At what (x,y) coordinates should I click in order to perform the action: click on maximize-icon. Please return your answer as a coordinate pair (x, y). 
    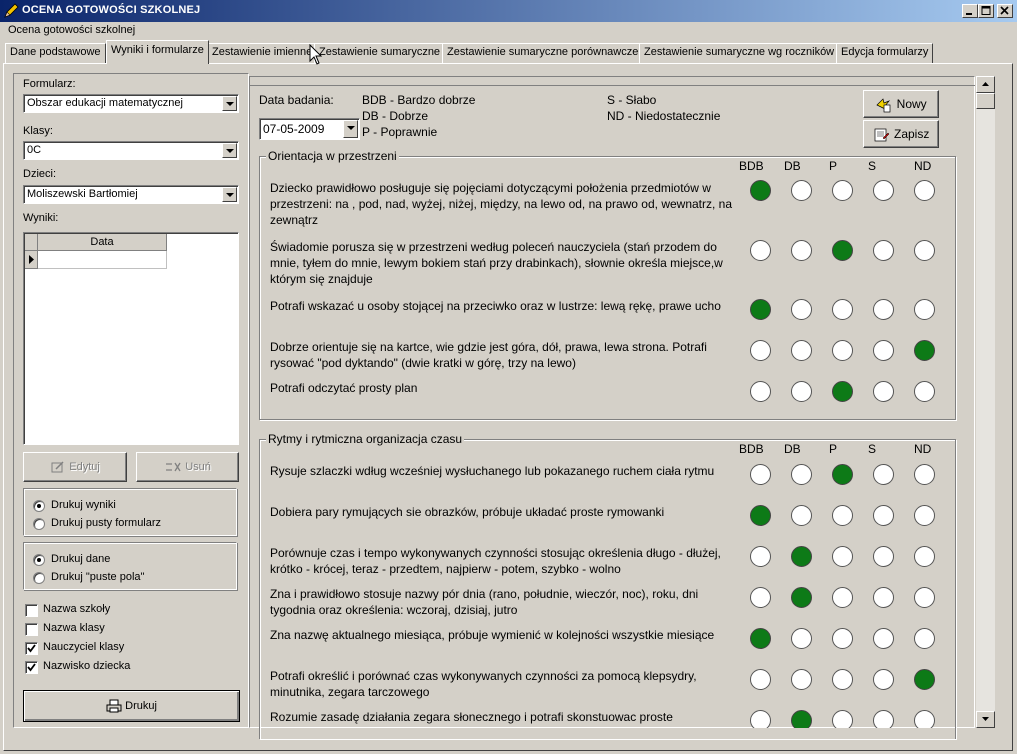
    Looking at the image, I should click on (986, 10).